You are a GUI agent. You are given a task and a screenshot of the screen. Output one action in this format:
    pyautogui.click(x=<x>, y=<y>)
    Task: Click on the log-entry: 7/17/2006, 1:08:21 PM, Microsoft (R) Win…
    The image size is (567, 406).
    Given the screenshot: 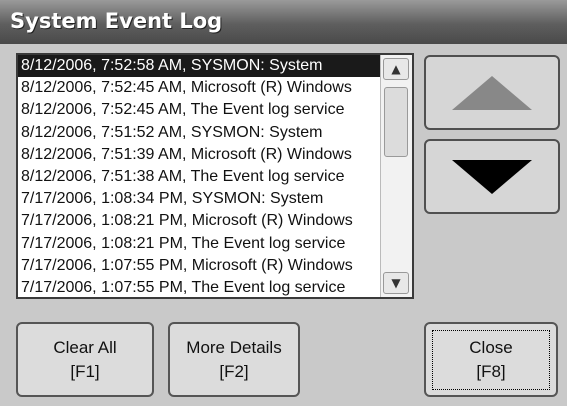 What is the action you would take?
    pyautogui.click(x=199, y=221)
    